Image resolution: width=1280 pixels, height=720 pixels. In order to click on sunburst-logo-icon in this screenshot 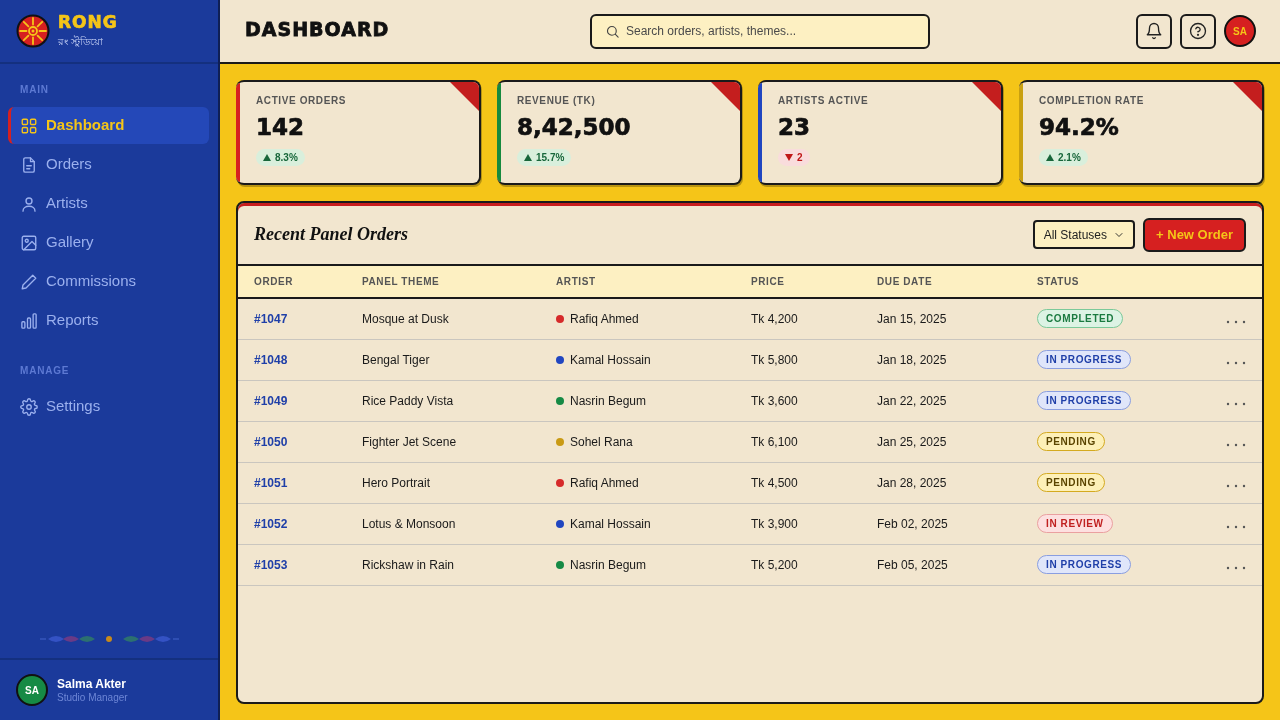, I will do `click(33, 31)`.